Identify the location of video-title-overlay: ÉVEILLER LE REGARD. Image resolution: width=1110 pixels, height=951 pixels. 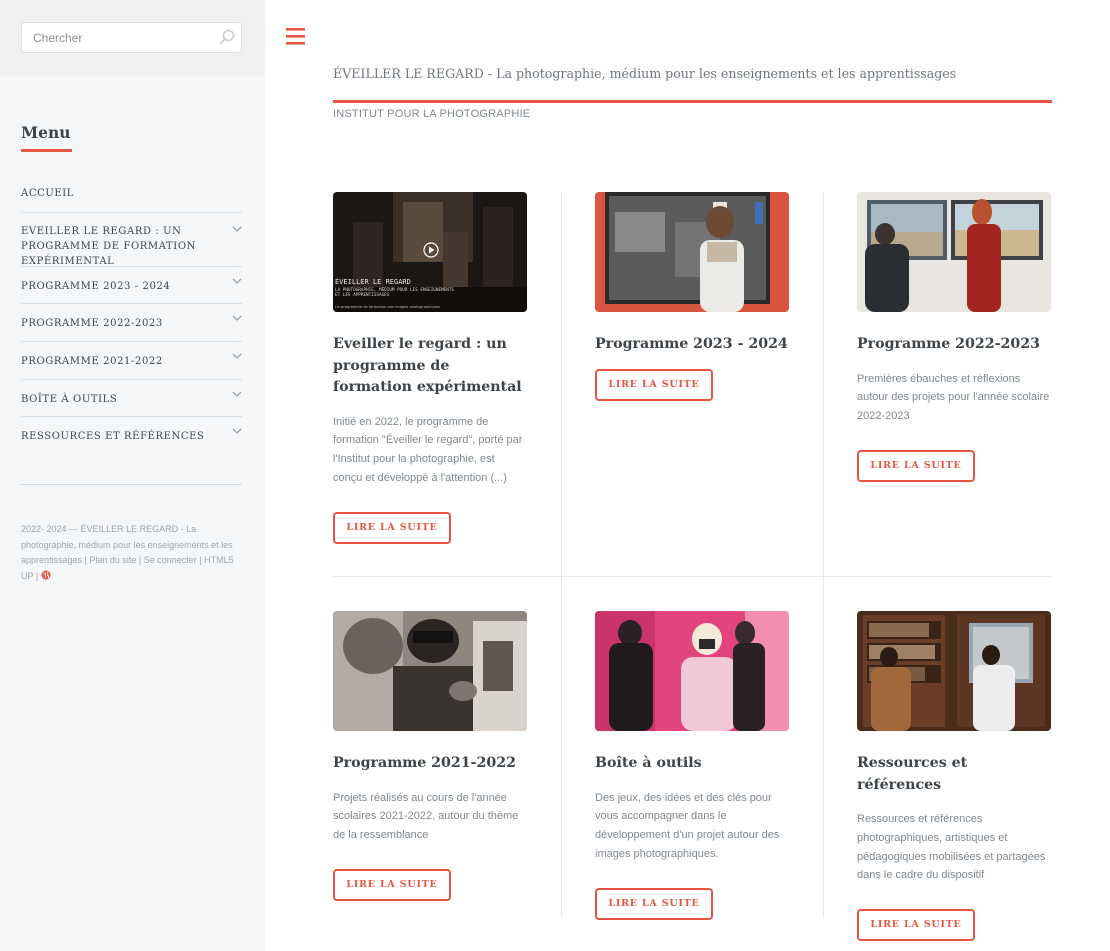
(373, 281).